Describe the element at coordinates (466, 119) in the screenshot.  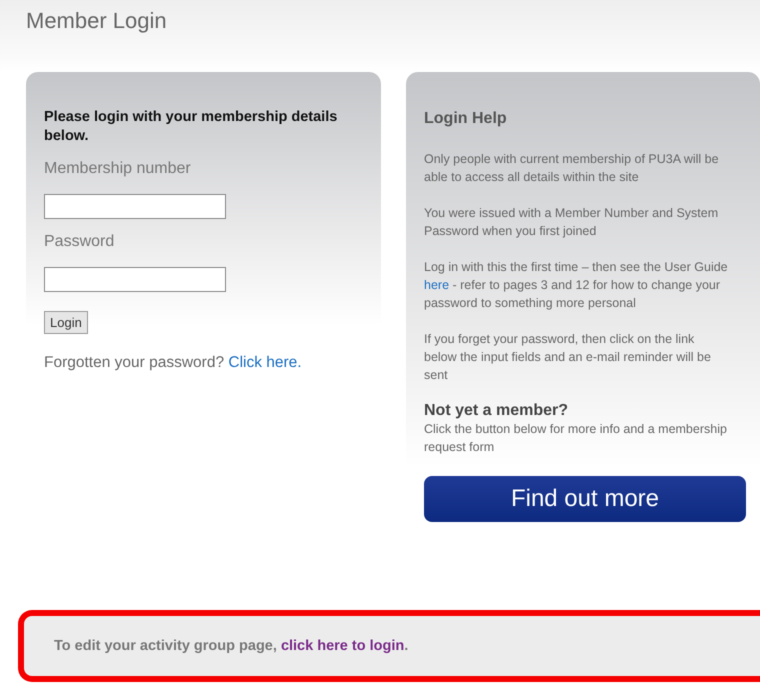
I see `help-title: Login Help` at that location.